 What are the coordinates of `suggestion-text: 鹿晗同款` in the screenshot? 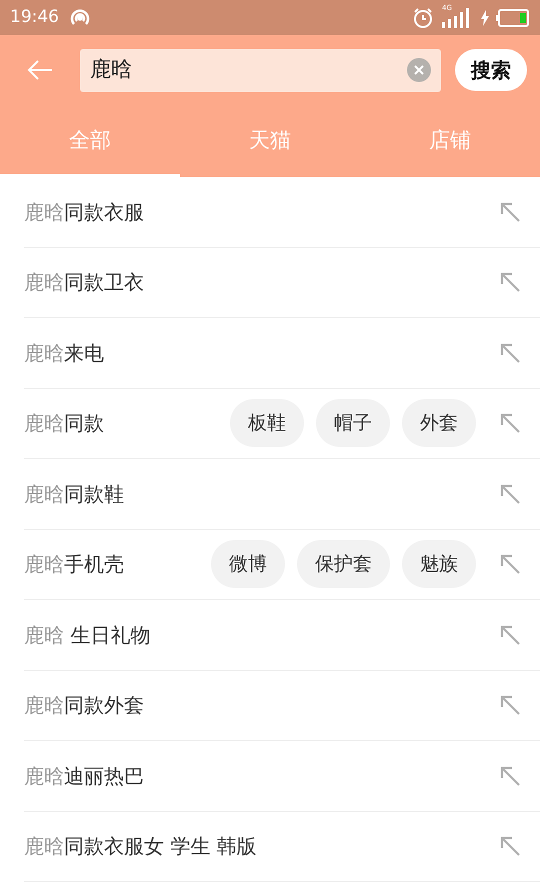 It's located at (64, 423).